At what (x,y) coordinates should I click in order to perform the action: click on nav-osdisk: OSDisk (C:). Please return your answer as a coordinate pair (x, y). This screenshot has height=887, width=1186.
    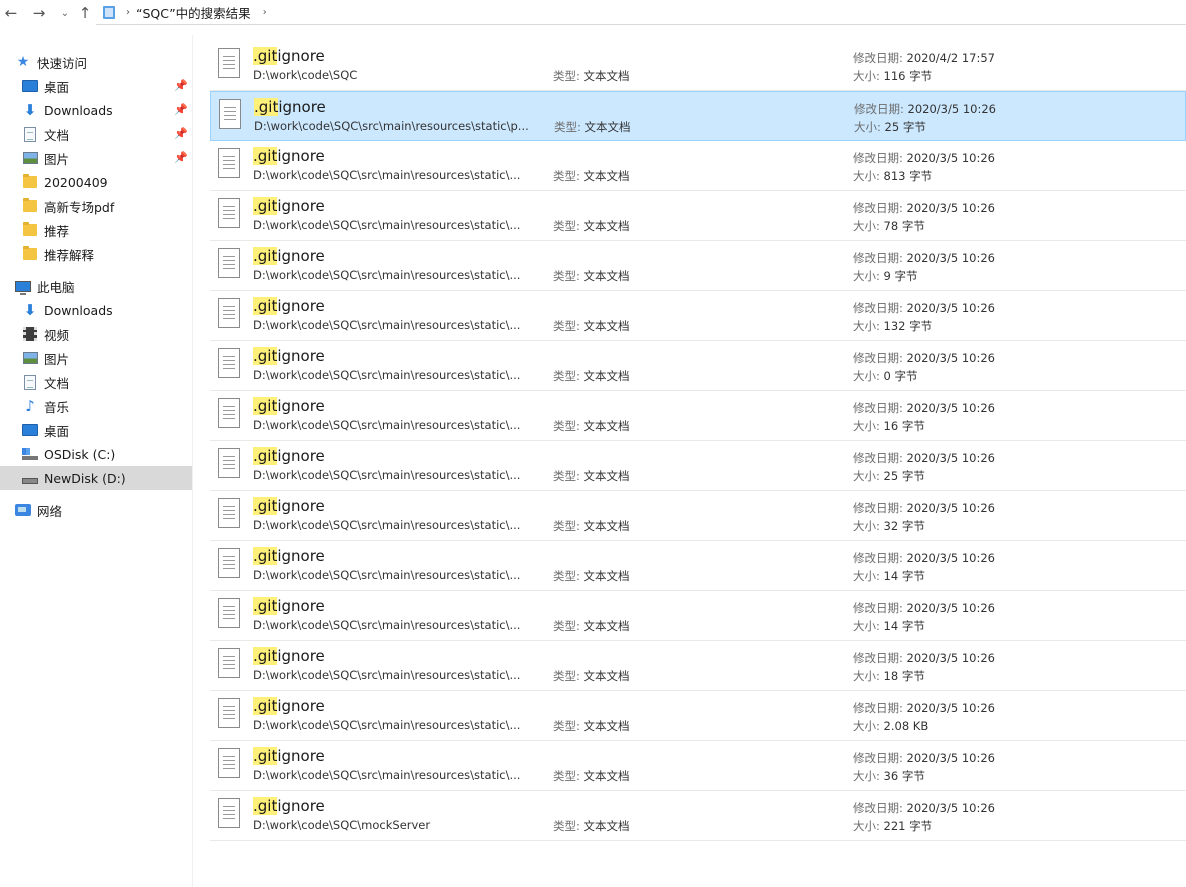
    Looking at the image, I should click on (96, 454).